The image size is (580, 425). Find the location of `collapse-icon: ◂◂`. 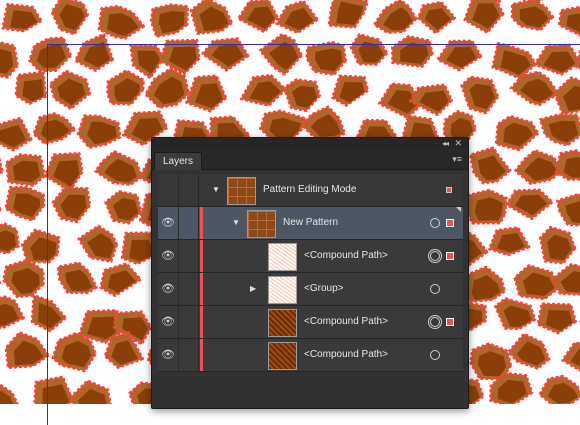

collapse-icon: ◂◂ is located at coordinates (445, 143).